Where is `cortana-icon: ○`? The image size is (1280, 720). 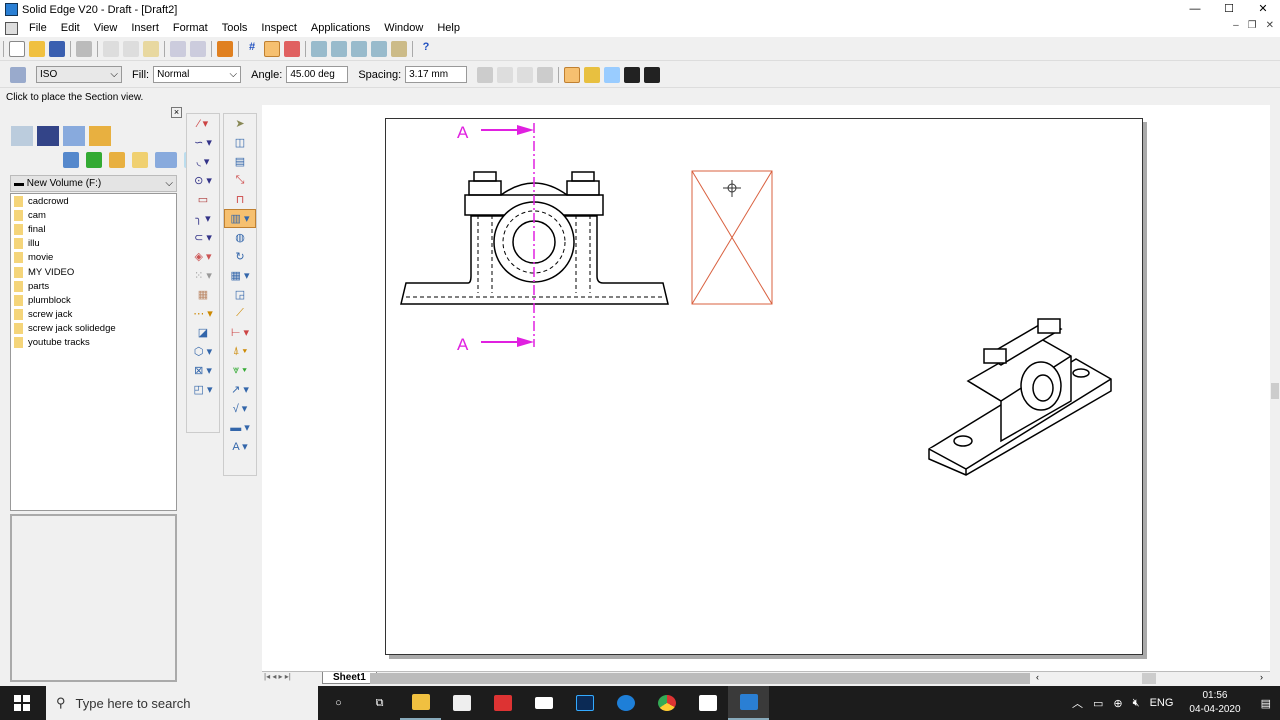
cortana-icon: ○ is located at coordinates (338, 703).